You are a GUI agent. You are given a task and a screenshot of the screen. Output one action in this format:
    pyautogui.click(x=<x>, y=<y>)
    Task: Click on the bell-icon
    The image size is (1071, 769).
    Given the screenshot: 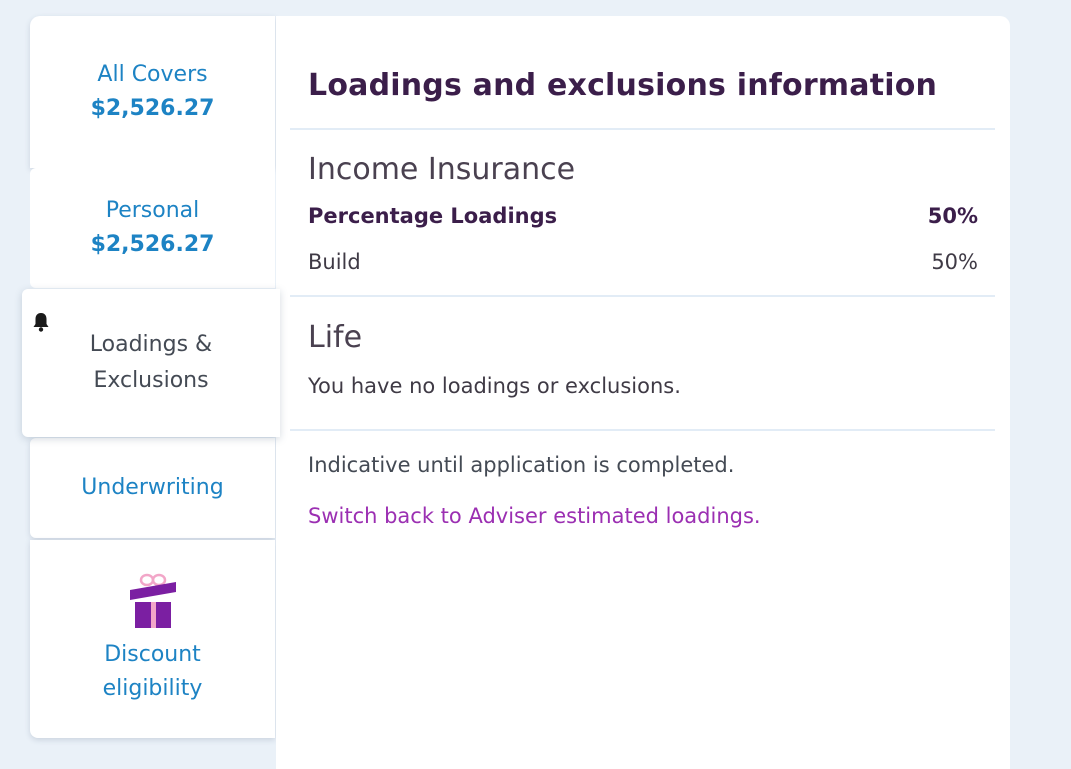 What is the action you would take?
    pyautogui.click(x=41, y=322)
    